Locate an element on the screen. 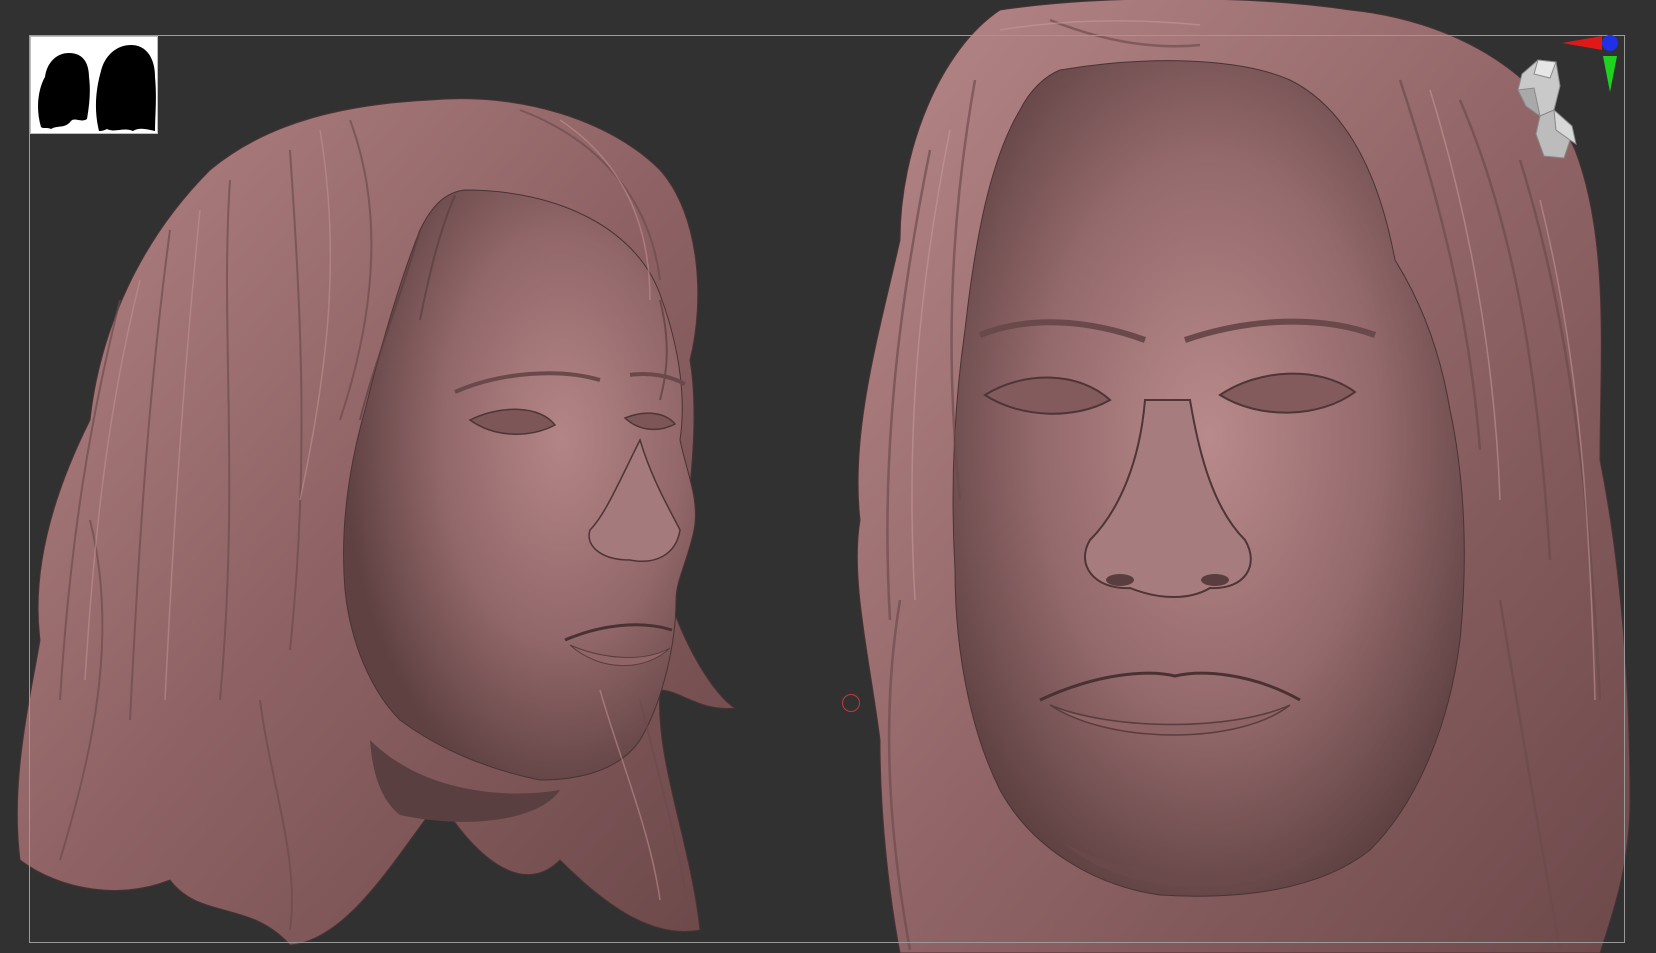 The height and width of the screenshot is (953, 1656). pivot-circle-icon is located at coordinates (851, 703).